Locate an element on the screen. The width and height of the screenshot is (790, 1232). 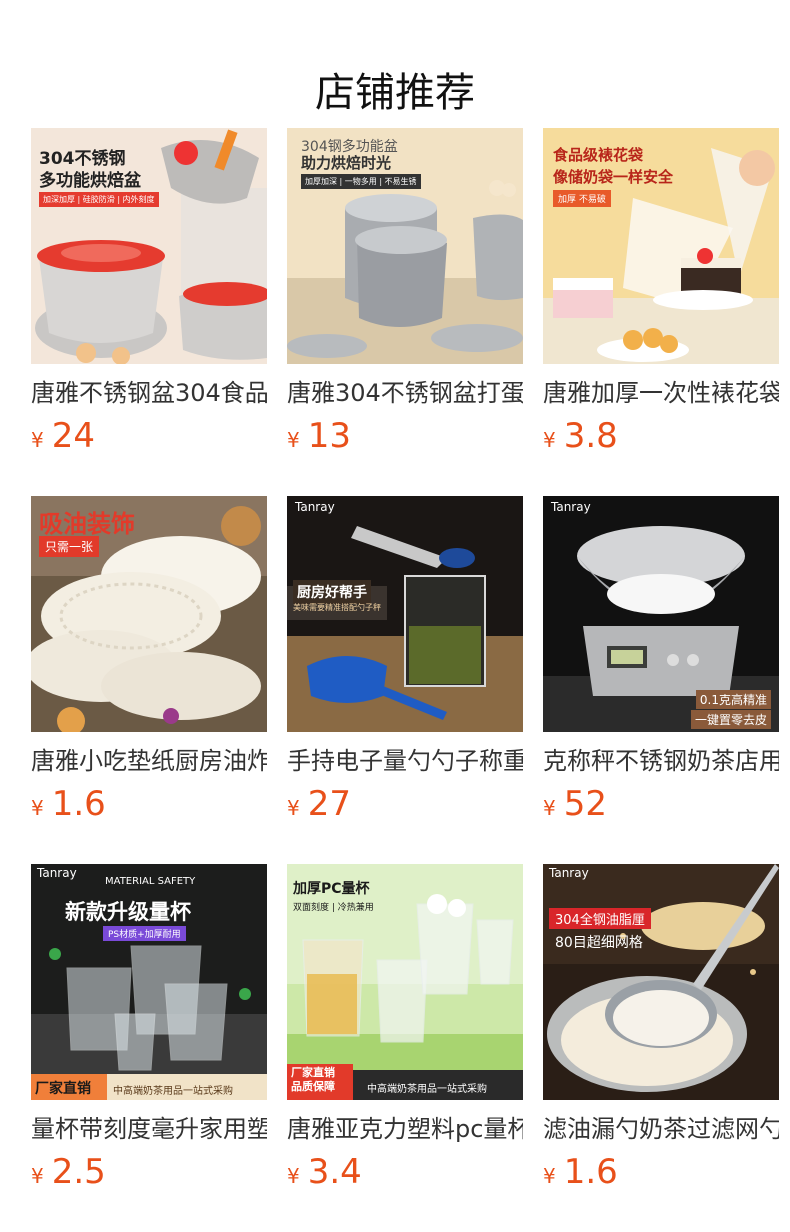
product-price: ¥2.5 is located at coordinates (149, 1172).